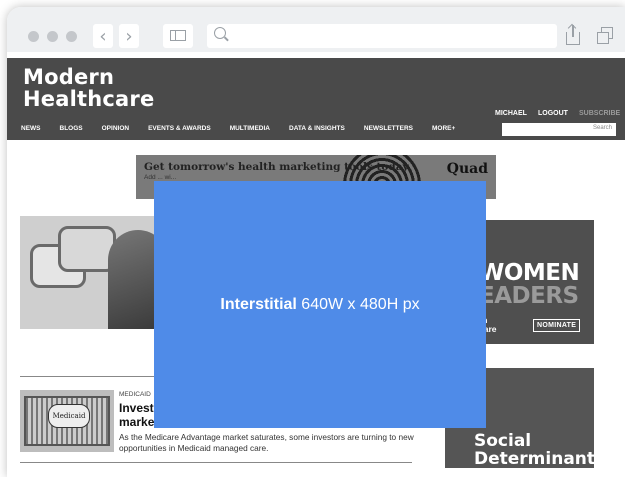 This screenshot has width=625, height=477. Describe the element at coordinates (559, 129) in the screenshot. I see `site-search-input: Search` at that location.